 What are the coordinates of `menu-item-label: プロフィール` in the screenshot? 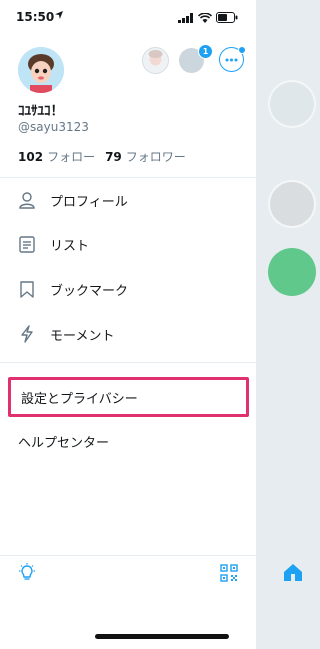 It's located at (89, 202).